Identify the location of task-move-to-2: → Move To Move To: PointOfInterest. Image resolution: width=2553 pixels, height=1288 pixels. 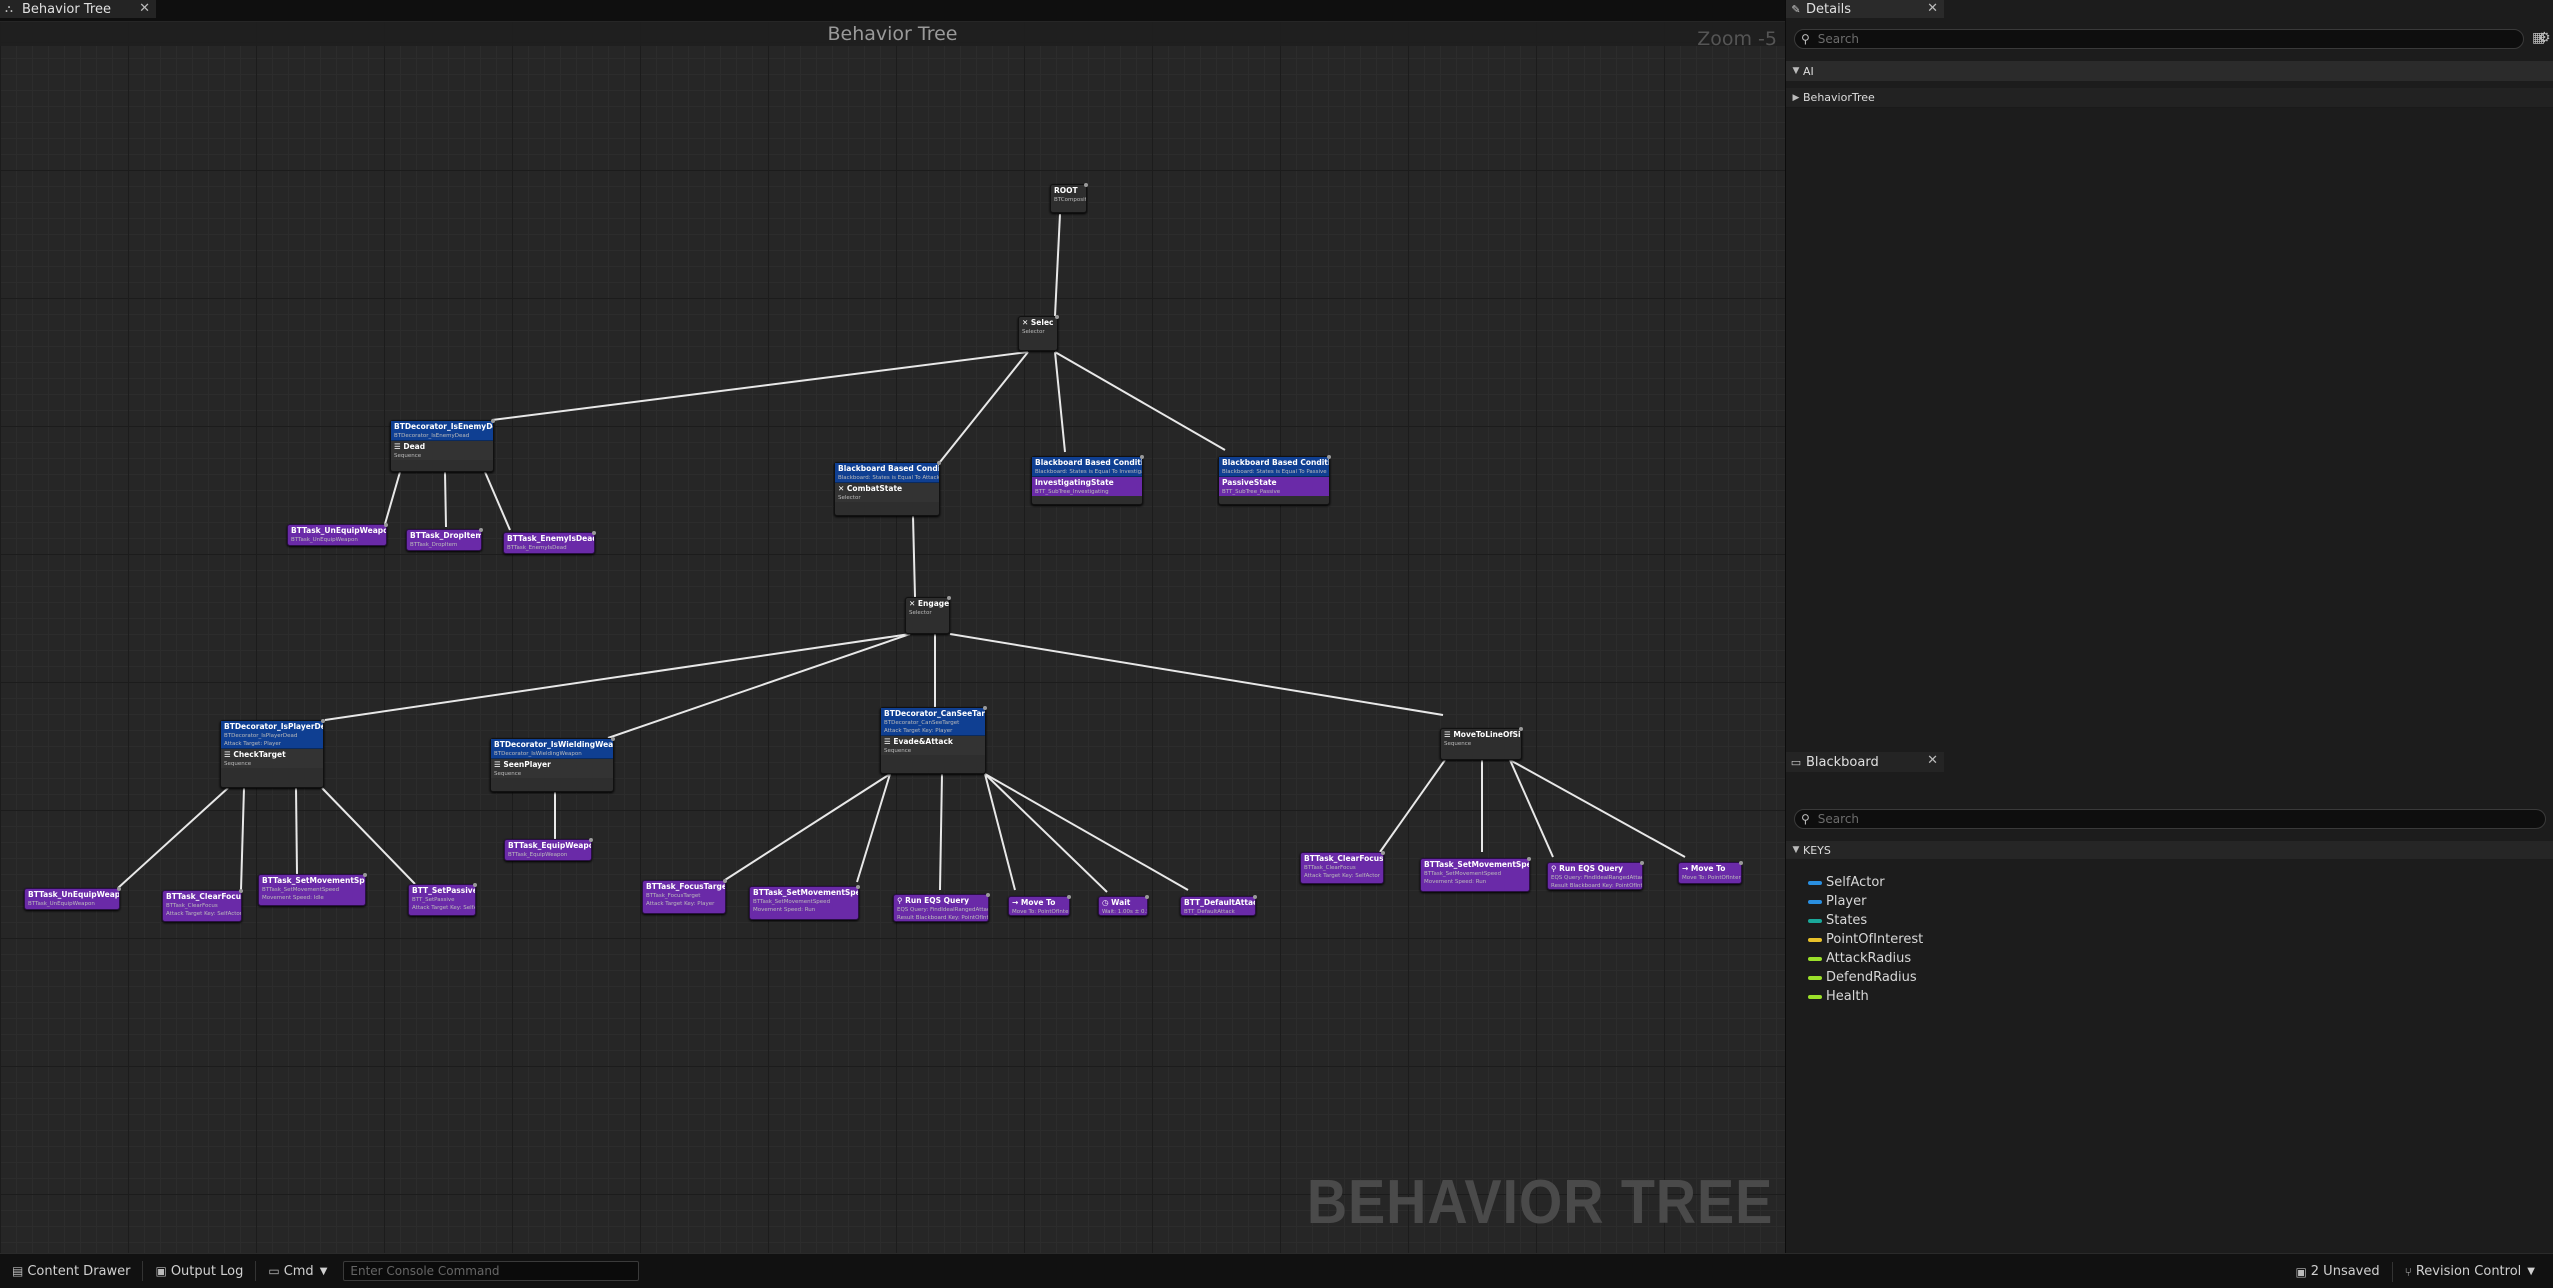
(1710, 872).